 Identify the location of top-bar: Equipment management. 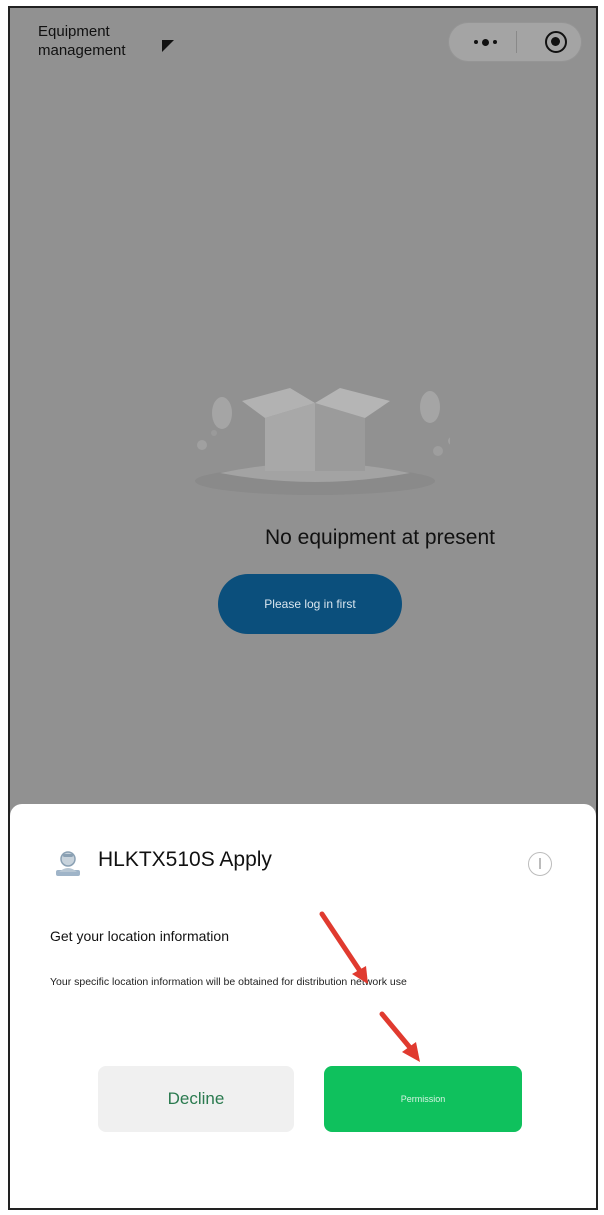
(303, 41).